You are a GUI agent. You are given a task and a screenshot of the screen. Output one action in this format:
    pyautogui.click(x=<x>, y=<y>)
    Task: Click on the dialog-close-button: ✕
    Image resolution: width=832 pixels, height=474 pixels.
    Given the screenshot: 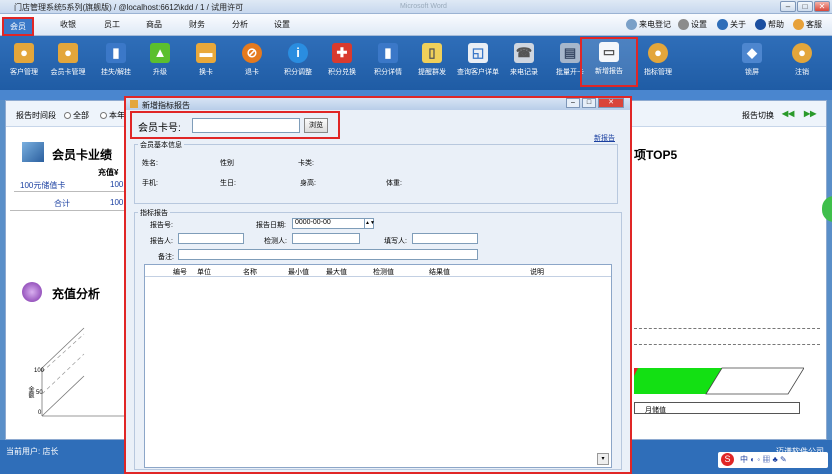 What is the action you would take?
    pyautogui.click(x=611, y=103)
    